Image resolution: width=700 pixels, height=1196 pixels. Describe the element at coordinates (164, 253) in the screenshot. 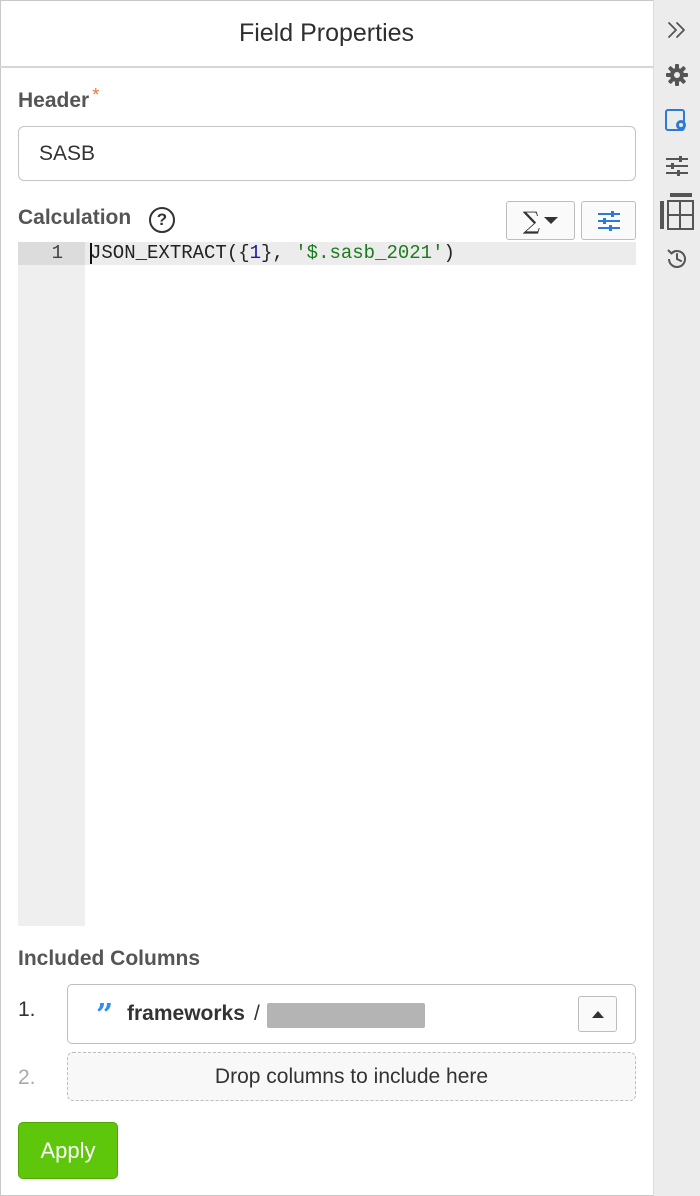

I see `code-function: JSON_EXTRACT(` at that location.